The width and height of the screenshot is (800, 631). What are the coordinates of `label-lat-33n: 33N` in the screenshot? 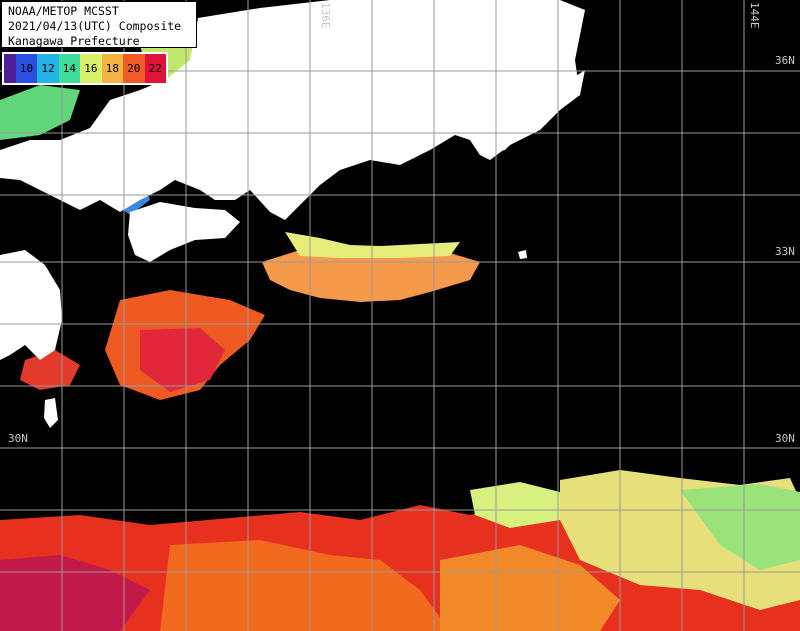 It's located at (785, 251).